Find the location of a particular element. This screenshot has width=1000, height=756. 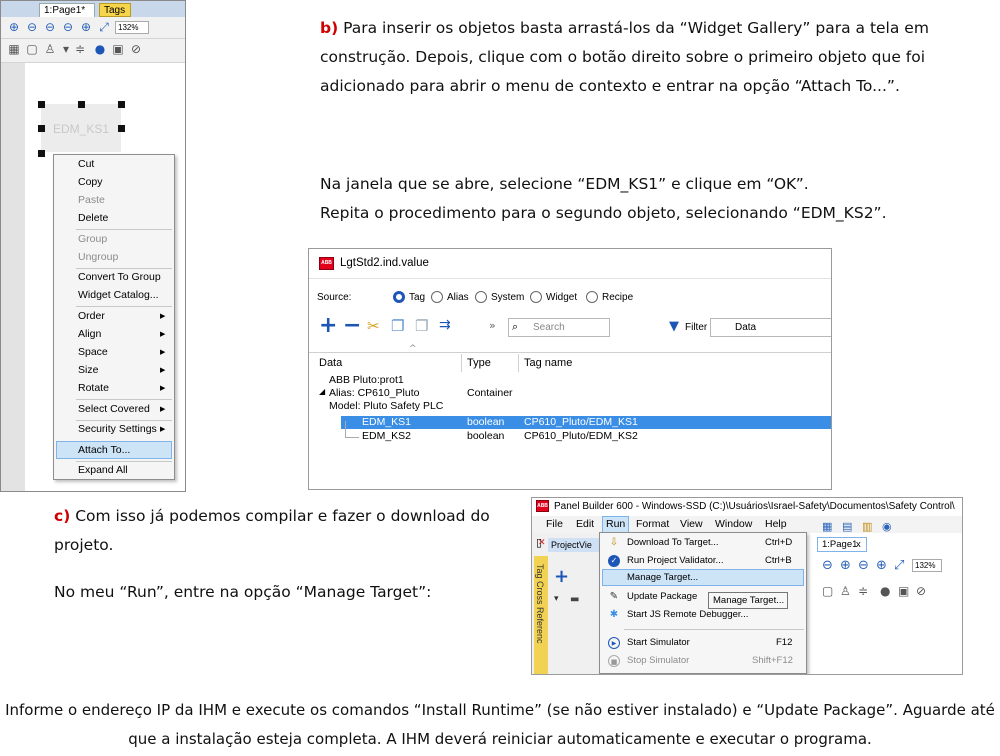

menu-item-convert-to-group: Convert To Group is located at coordinates (119, 277).